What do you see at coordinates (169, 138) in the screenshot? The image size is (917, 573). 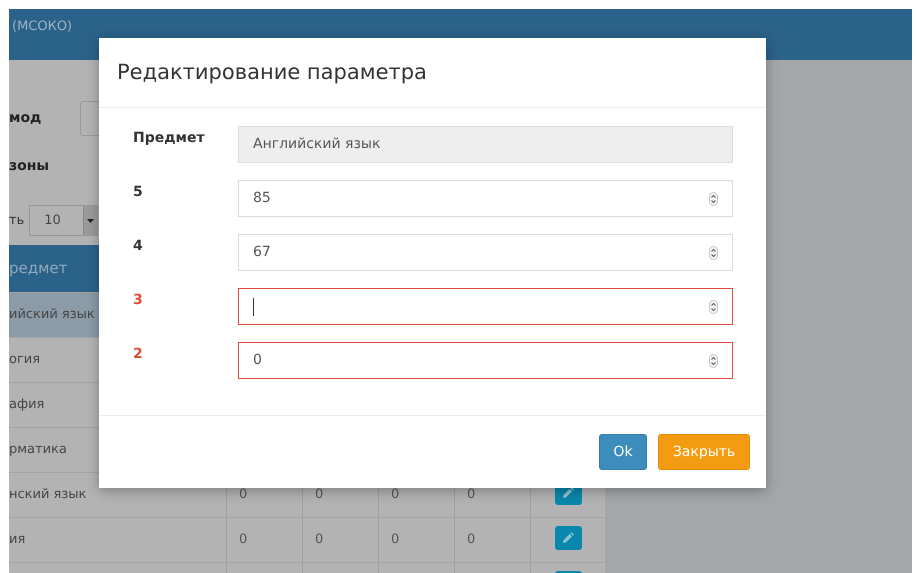 I see `field-label: Предмет` at bounding box center [169, 138].